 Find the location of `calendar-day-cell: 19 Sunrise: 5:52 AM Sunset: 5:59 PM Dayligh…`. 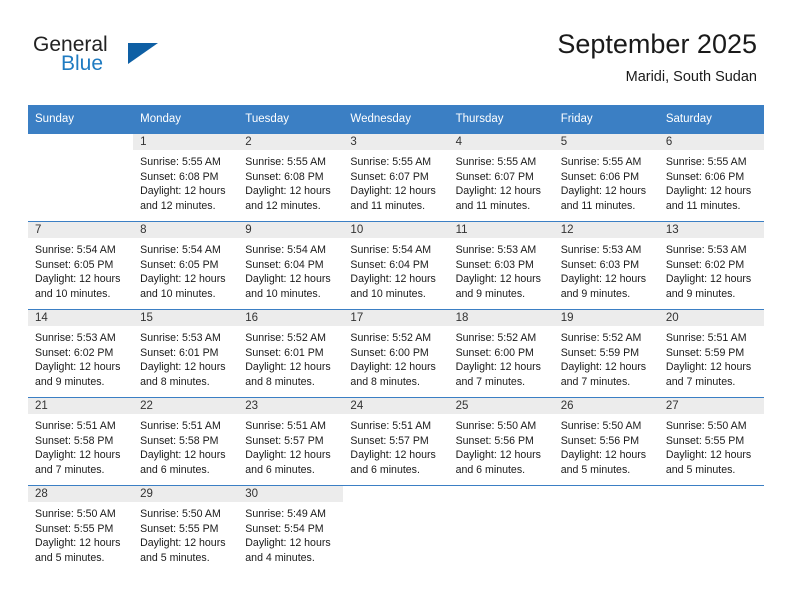

calendar-day-cell: 19 Sunrise: 5:52 AM Sunset: 5:59 PM Dayligh… is located at coordinates (606, 353).